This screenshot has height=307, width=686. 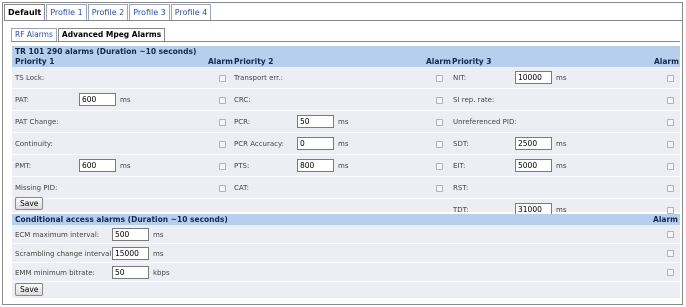 I want to click on alarm-type-tabs: RF Alarms Advanced Mpeg Alarms, so click(x=88, y=35).